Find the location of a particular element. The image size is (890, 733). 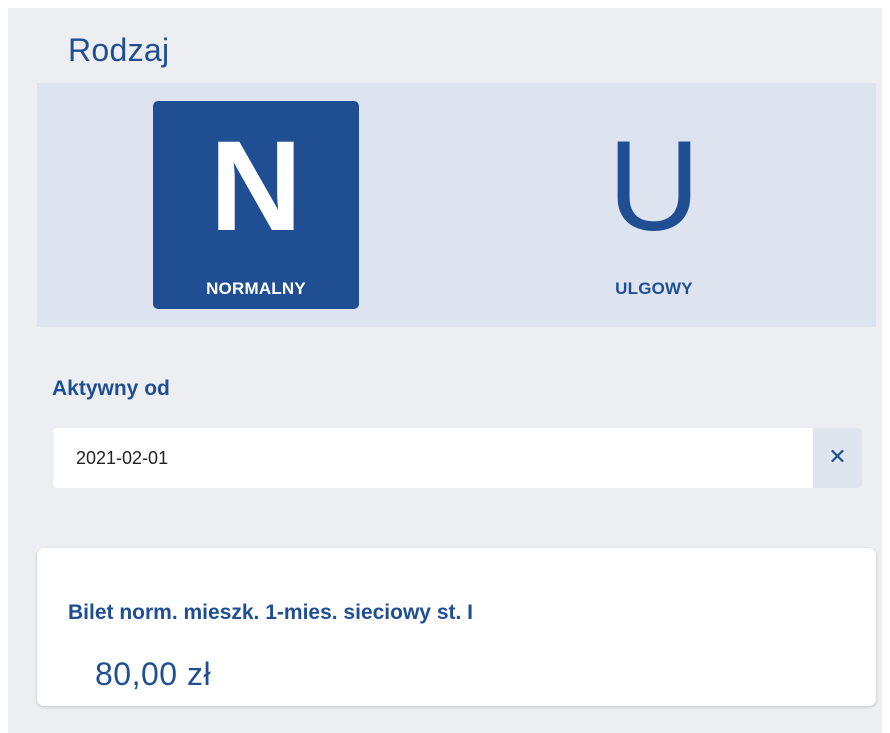

ticket-type-letter: N is located at coordinates (256, 186).